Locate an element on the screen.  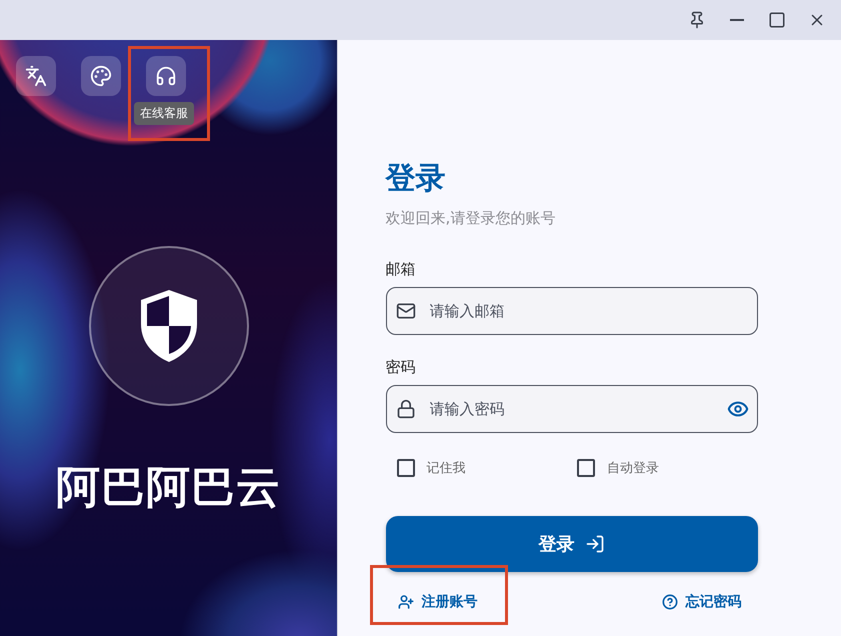
maximize-icon is located at coordinates (777, 20).